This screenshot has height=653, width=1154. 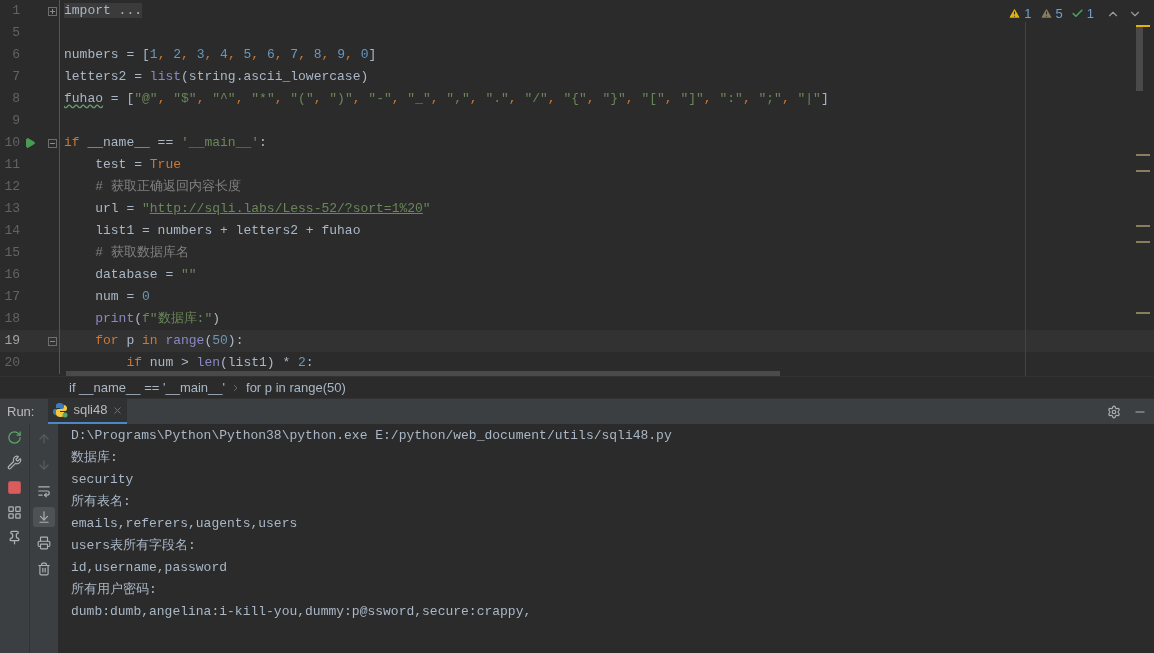 I want to click on code-text: for p in range(50):, so click(x=169, y=341).